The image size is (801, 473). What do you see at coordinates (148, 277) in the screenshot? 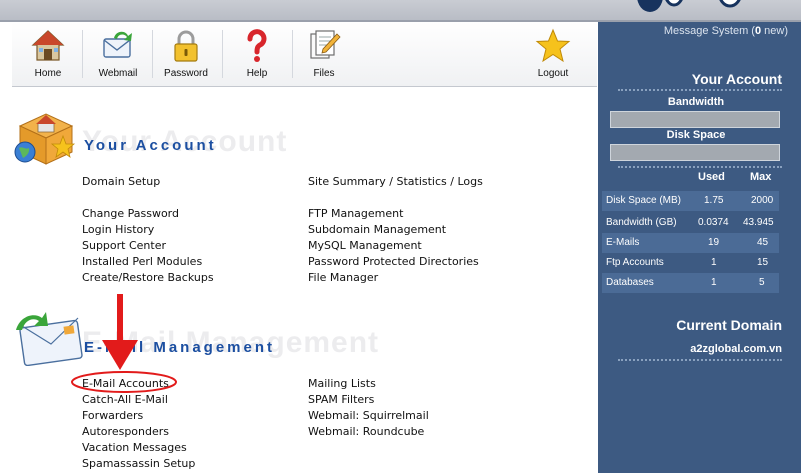
I see `link-backups: Create/Restore Backups` at bounding box center [148, 277].